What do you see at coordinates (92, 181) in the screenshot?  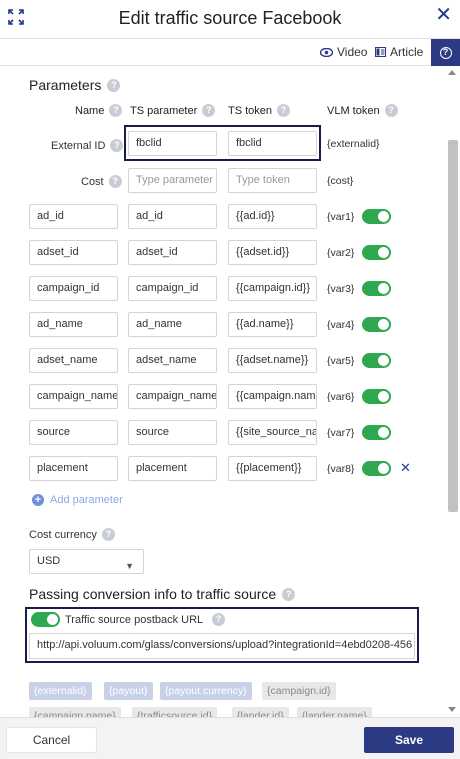 I see `cost-text: Cost` at bounding box center [92, 181].